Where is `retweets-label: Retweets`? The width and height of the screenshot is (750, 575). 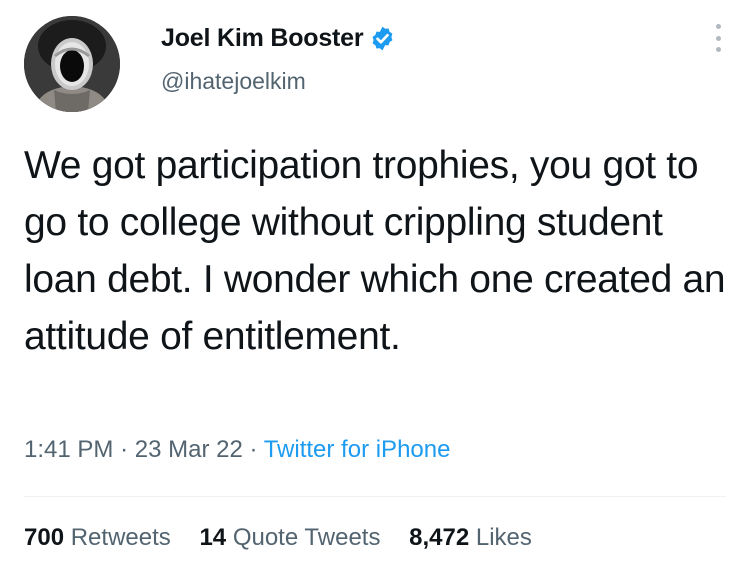 retweets-label: Retweets is located at coordinates (120, 537).